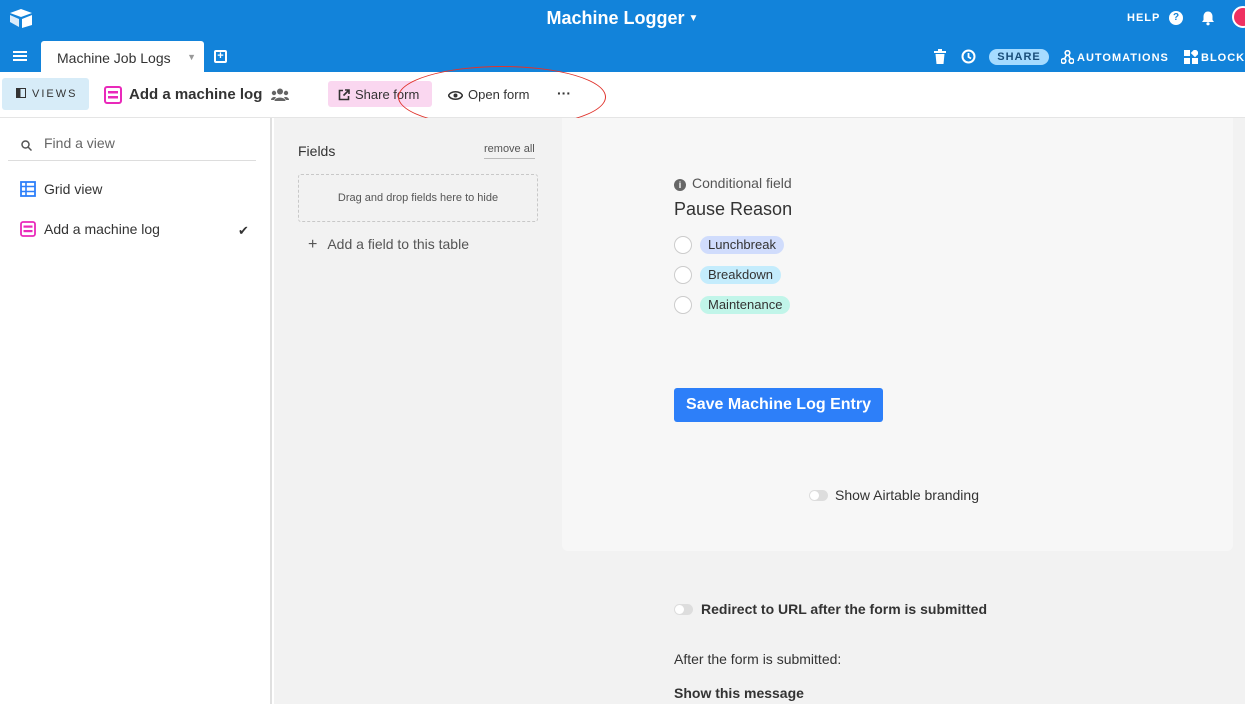 Image resolution: width=1245 pixels, height=704 pixels. I want to click on current-view-name: Add a machine log, so click(195, 94).